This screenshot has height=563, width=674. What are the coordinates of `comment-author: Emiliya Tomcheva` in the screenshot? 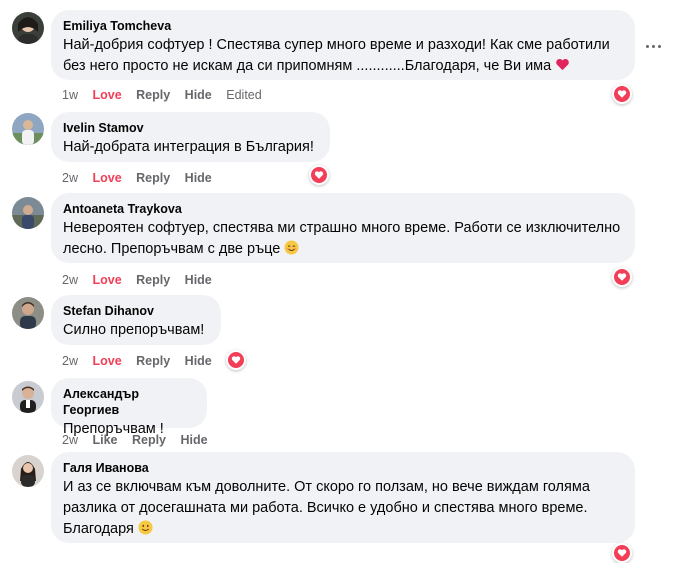 It's located at (343, 26).